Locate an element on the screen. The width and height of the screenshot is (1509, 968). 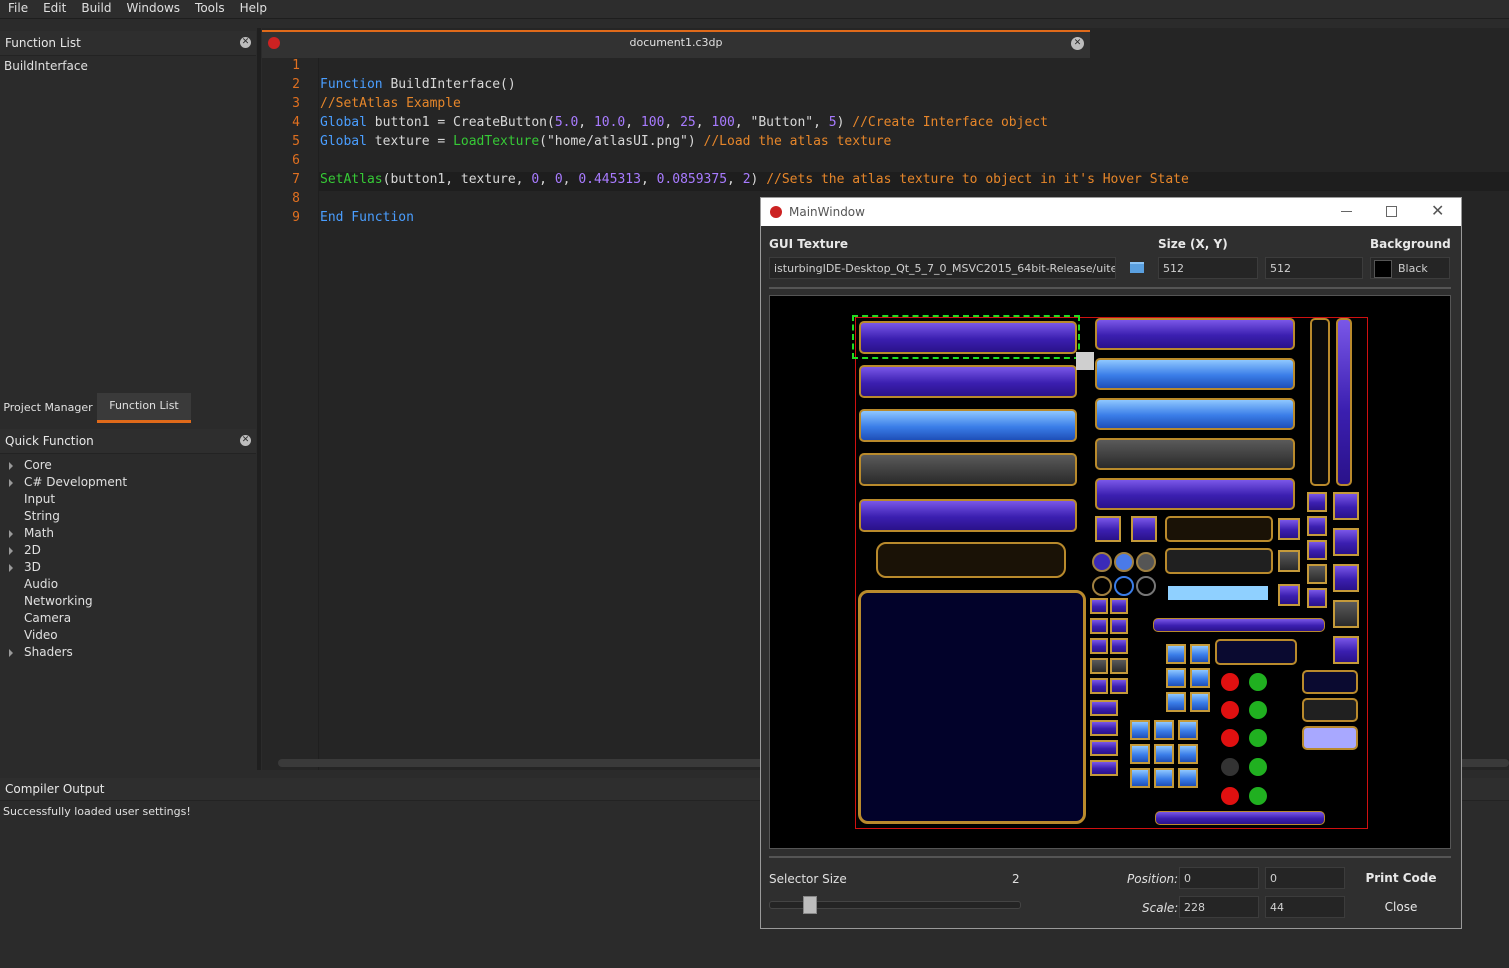
tab-document: document1.c3dp ✕ is located at coordinates (676, 44).